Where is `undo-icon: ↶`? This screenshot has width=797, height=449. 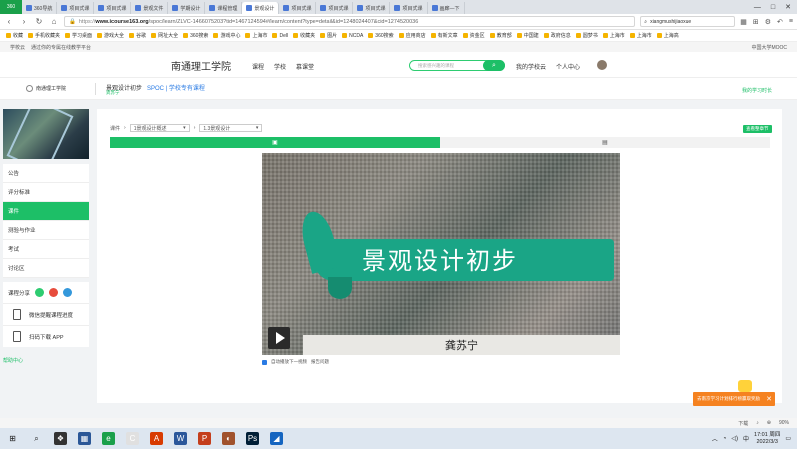 undo-icon: ↶ is located at coordinates (780, 22).